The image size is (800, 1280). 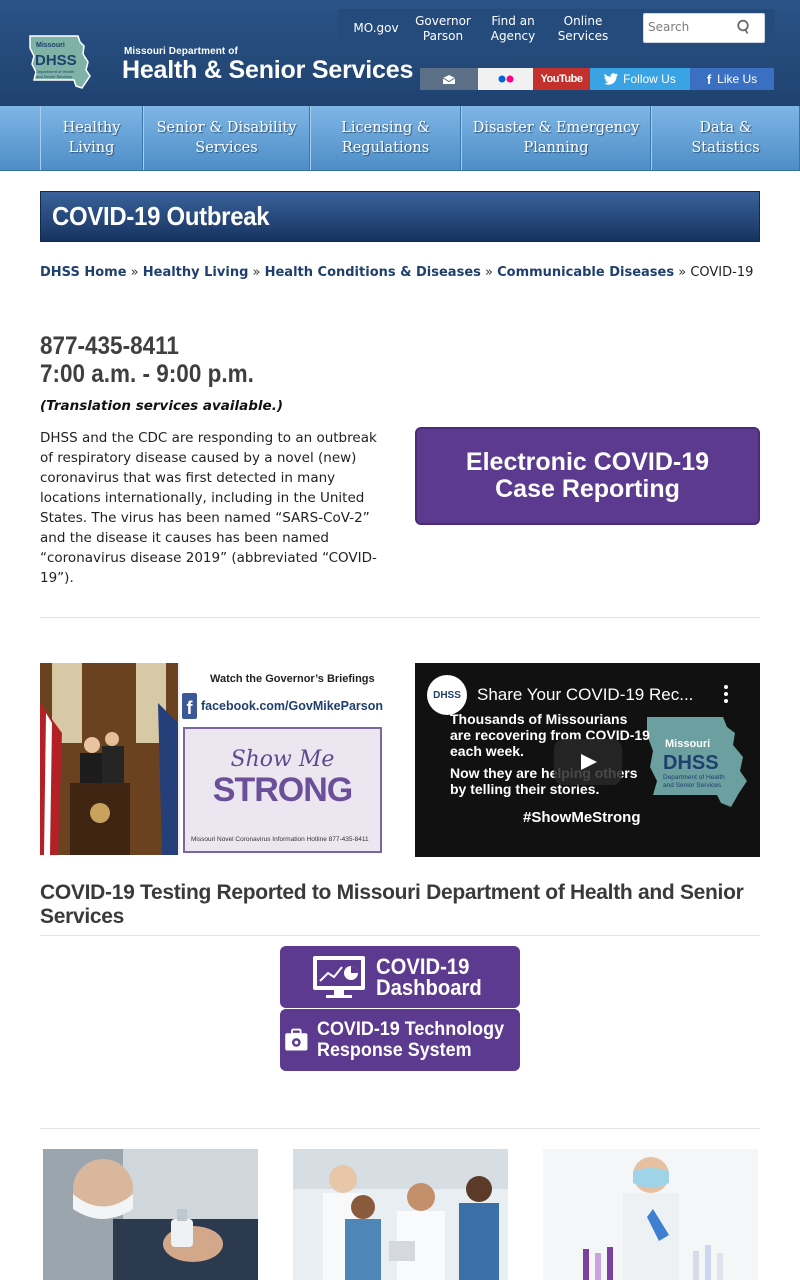 I want to click on tech-label-line1: COVID-19 Technology, so click(x=410, y=1029).